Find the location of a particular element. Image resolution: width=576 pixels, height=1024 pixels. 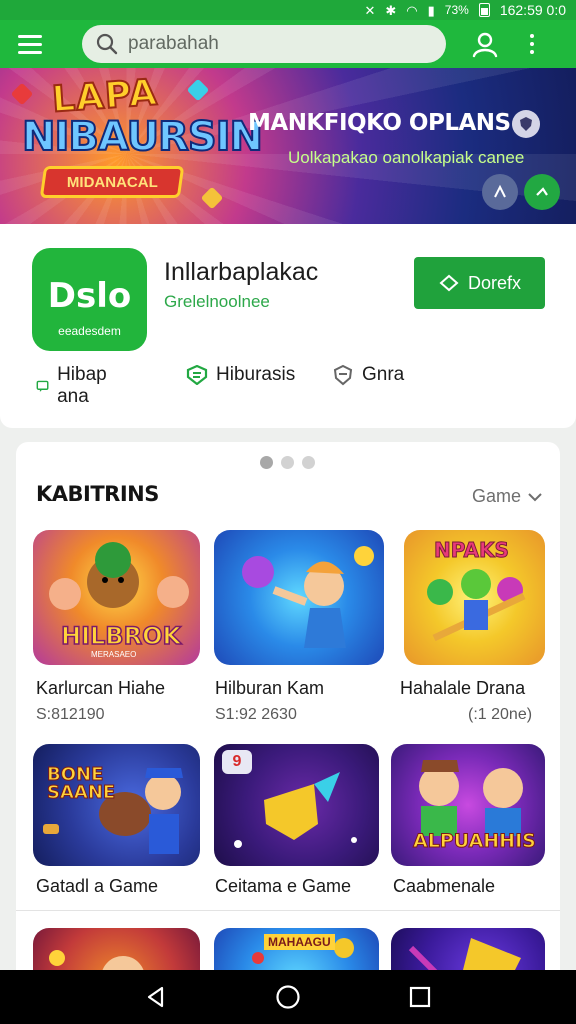

wifi-icon: ◠ is located at coordinates (412, 10).